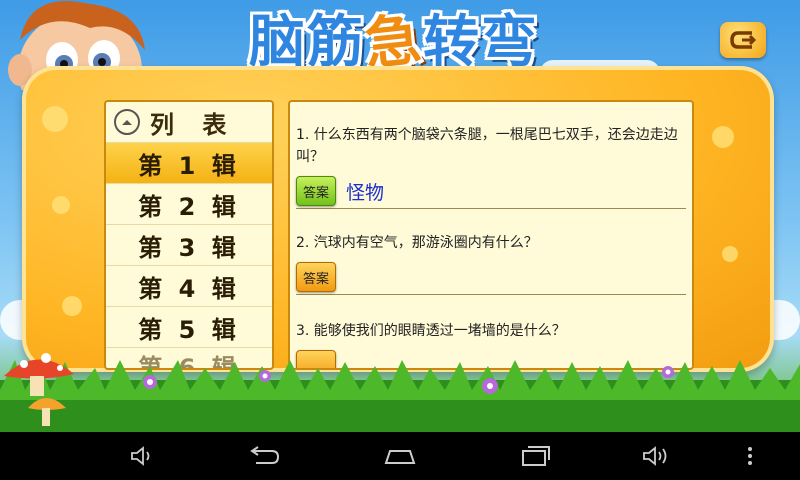 Image resolution: width=800 pixels, height=480 pixels. What do you see at coordinates (189, 244) in the screenshot?
I see `list-item-episode-3: 第 3 辑` at bounding box center [189, 244].